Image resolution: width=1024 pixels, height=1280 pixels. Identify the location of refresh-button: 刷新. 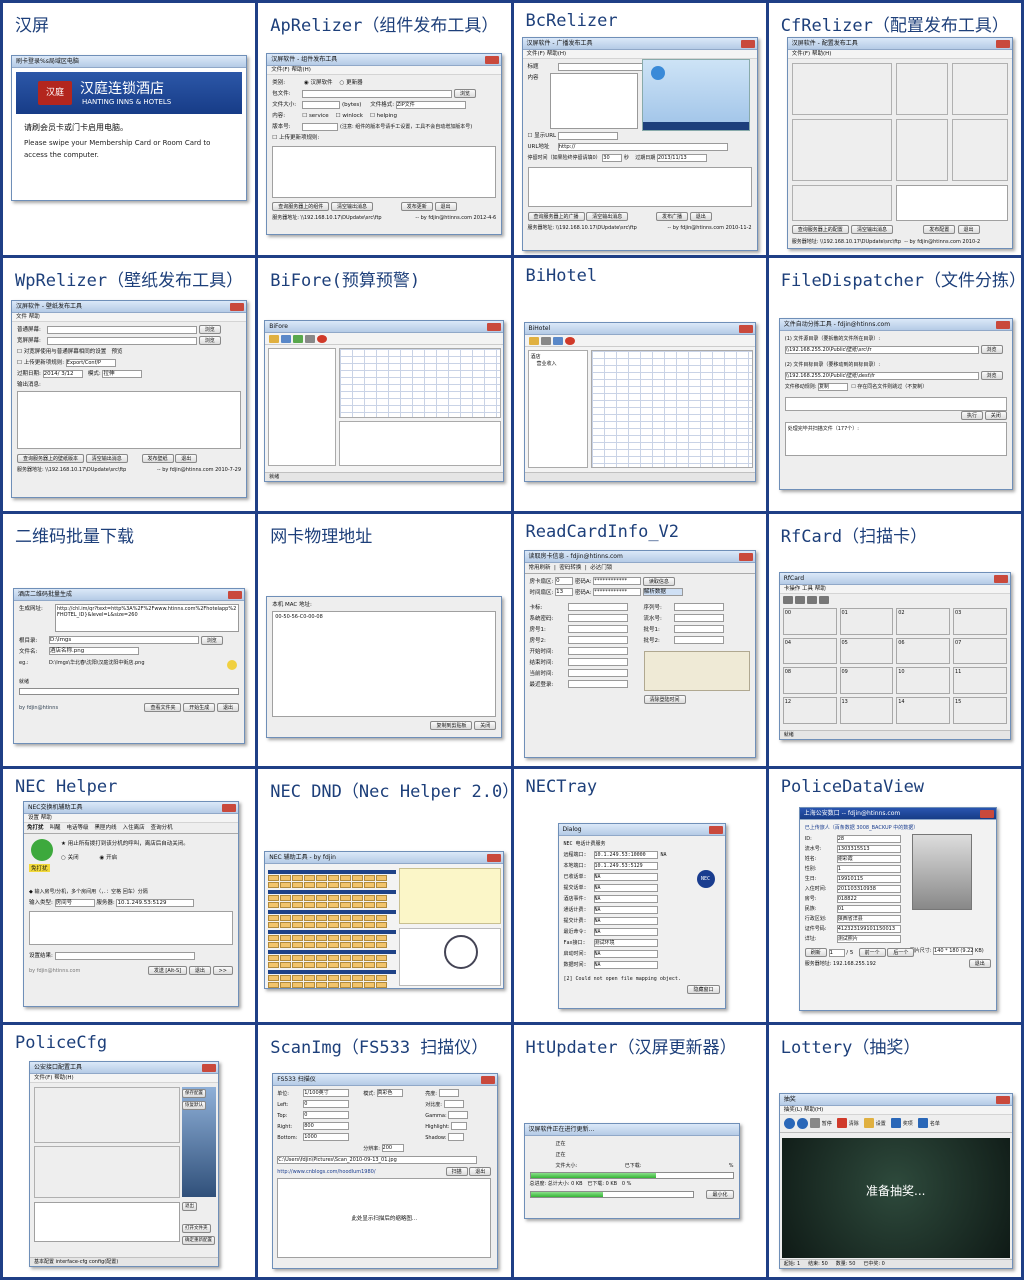
(815, 953).